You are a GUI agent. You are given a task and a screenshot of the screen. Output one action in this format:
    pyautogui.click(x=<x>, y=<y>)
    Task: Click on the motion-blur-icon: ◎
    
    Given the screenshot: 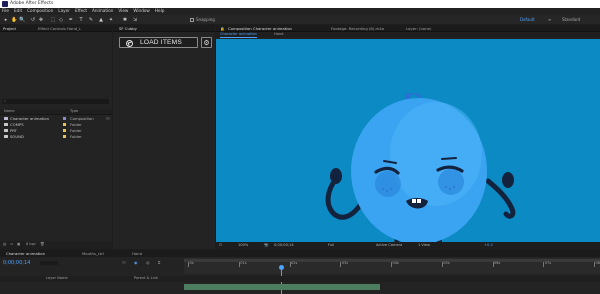 What is the action you would take?
    pyautogui.click(x=148, y=263)
    